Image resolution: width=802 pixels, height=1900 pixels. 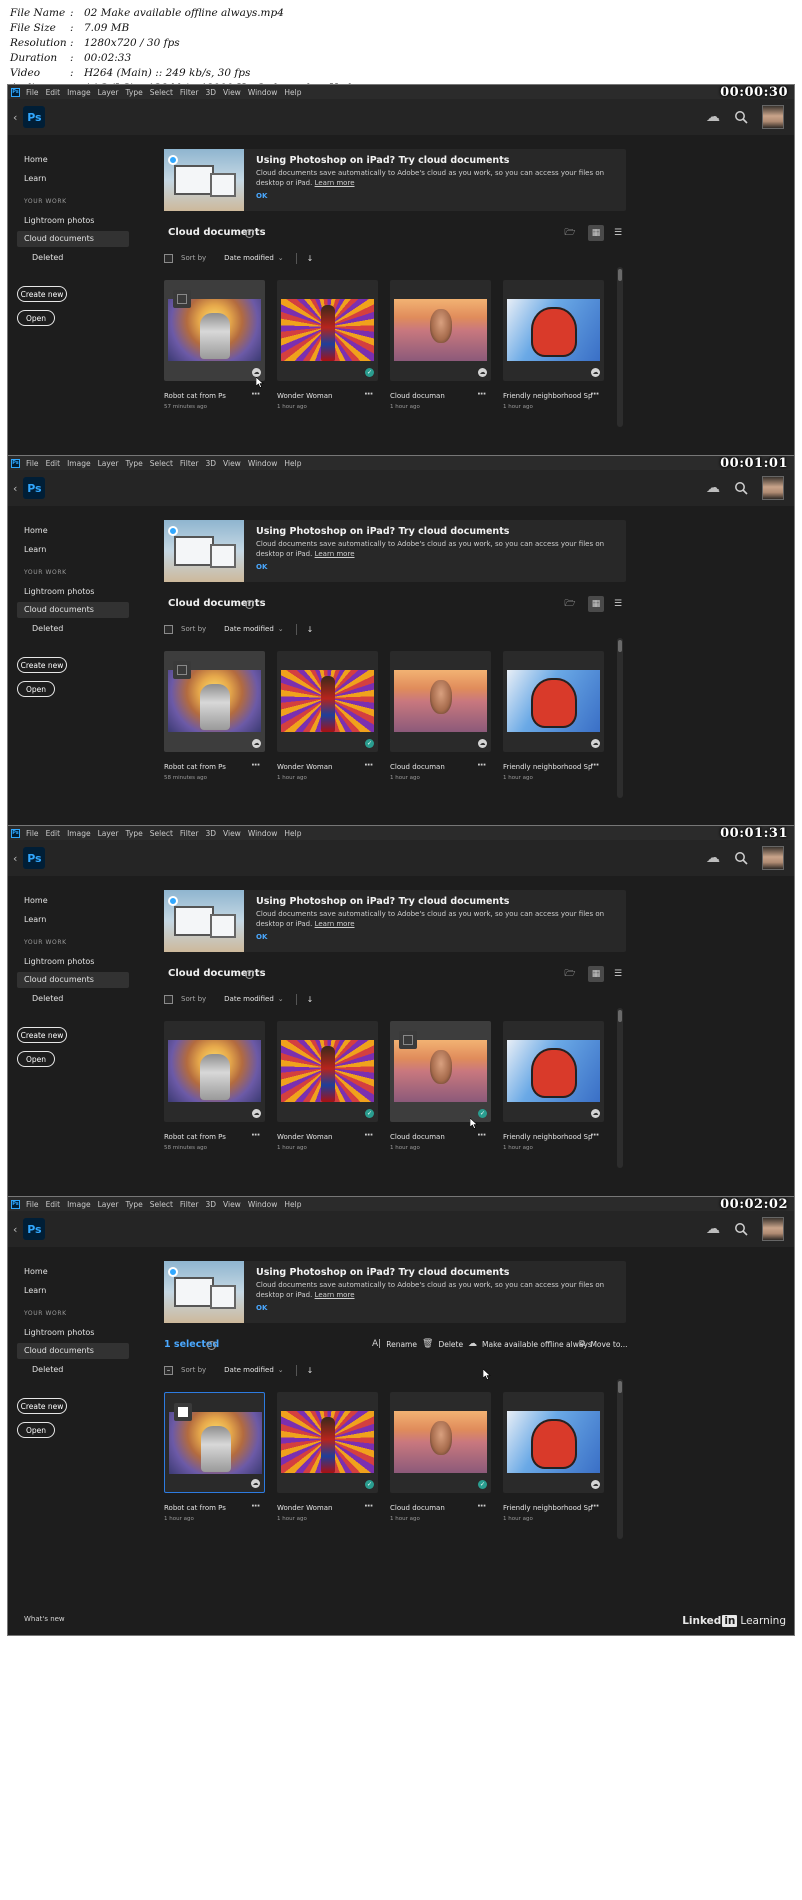 What do you see at coordinates (232, 92) in the screenshot?
I see `menu-view: View` at bounding box center [232, 92].